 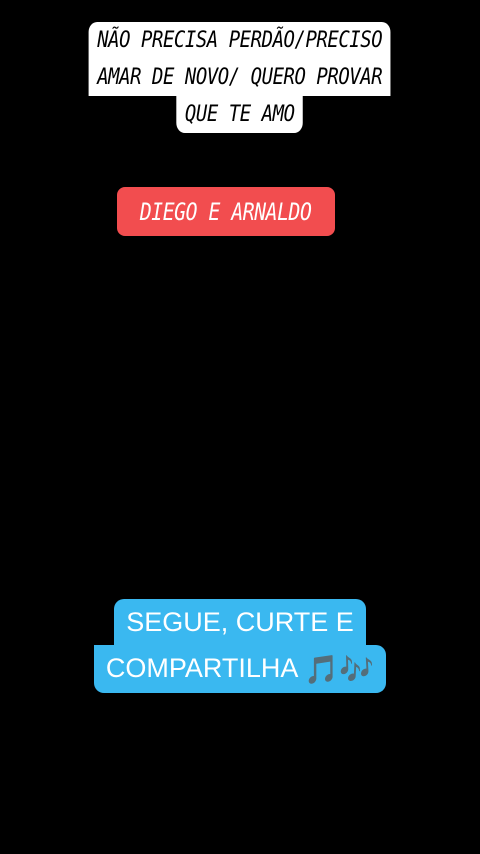 I want to click on lyric-line: NÃO PRECISA PERDÃO/PRECISO, so click(x=240, y=40).